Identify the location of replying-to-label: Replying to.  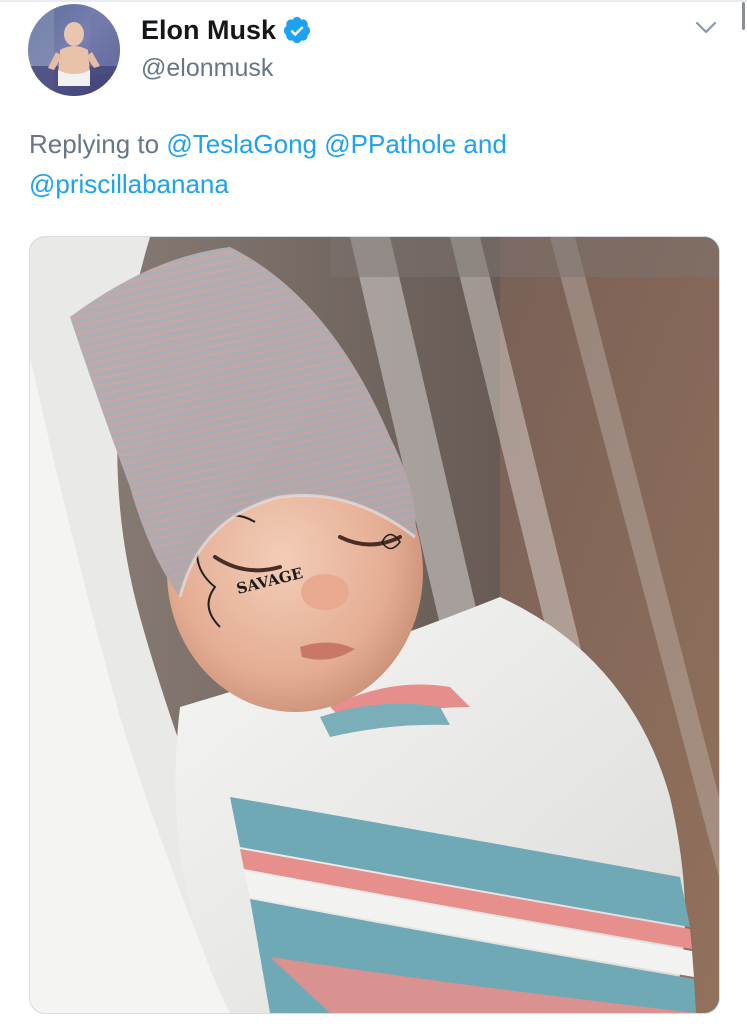
(94, 144).